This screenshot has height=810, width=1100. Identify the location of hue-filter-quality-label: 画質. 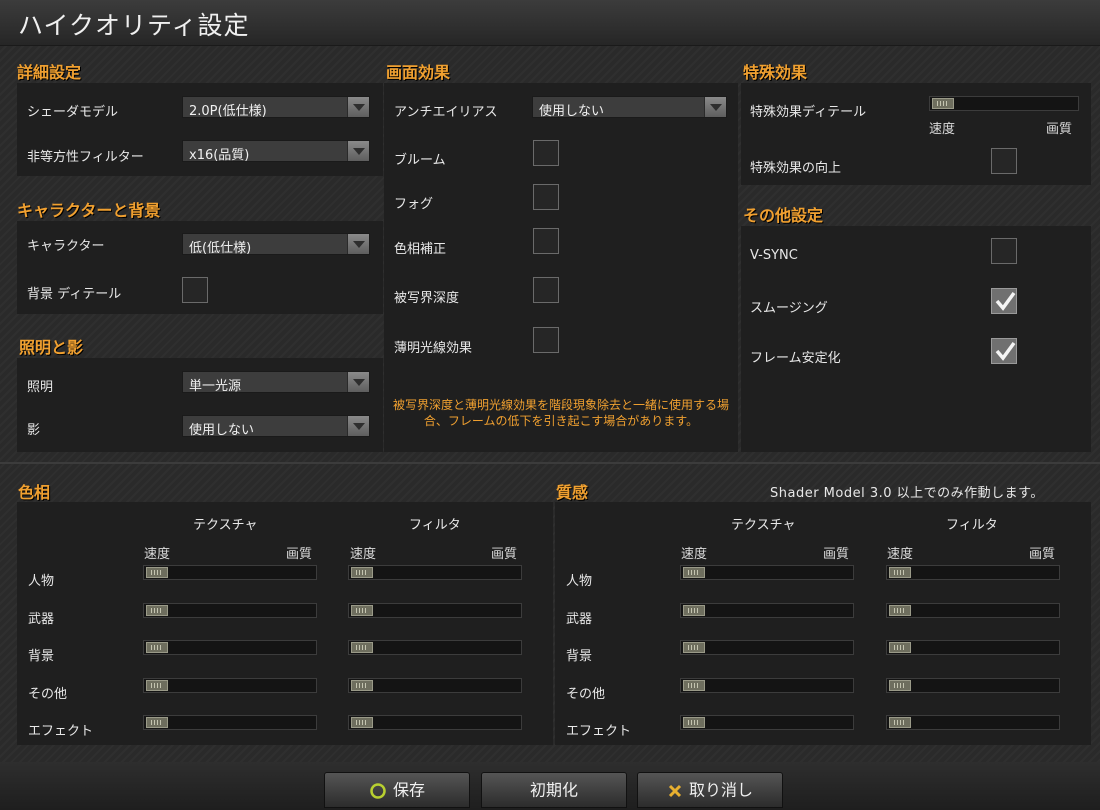
(504, 554).